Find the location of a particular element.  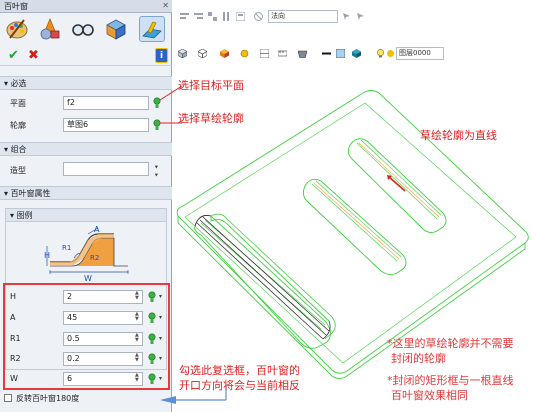

annotation-note2-line2: 百叶窗效果相同 is located at coordinates (429, 395).